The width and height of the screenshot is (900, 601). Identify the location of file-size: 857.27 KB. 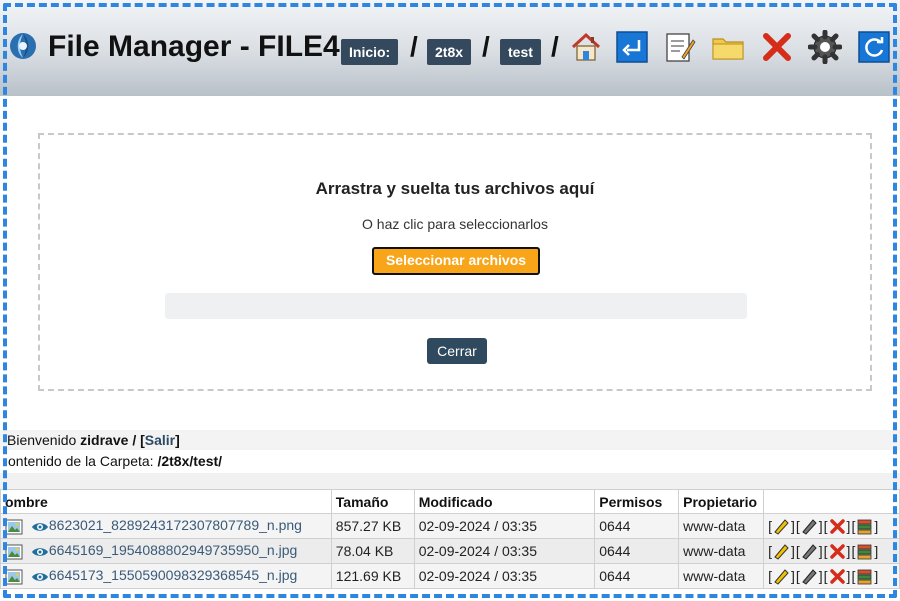
(372, 526).